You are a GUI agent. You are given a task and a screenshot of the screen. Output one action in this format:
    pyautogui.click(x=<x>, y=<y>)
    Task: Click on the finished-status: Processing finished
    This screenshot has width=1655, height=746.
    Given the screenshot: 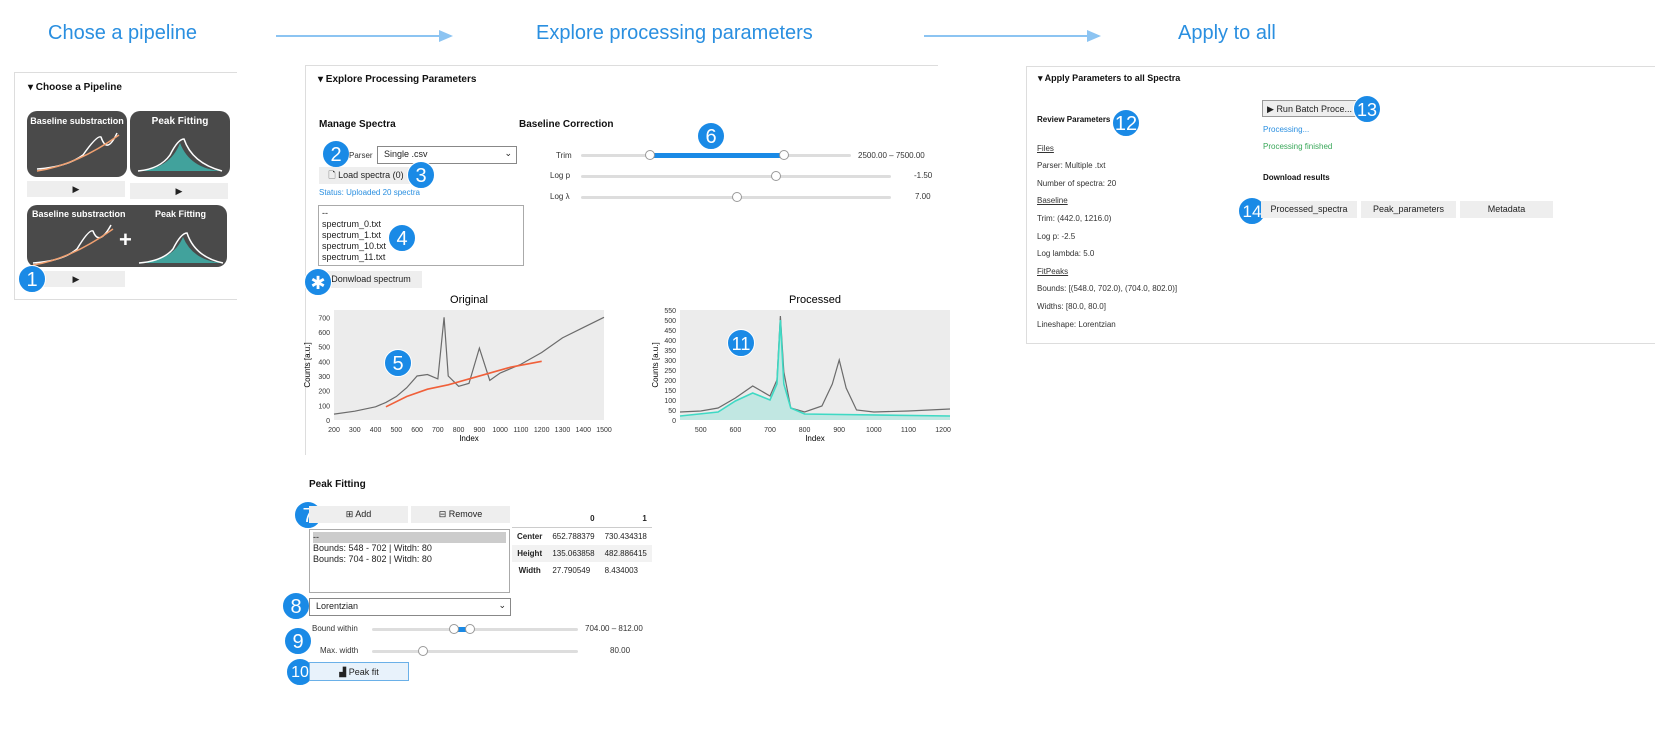 What is the action you would take?
    pyautogui.click(x=1298, y=146)
    